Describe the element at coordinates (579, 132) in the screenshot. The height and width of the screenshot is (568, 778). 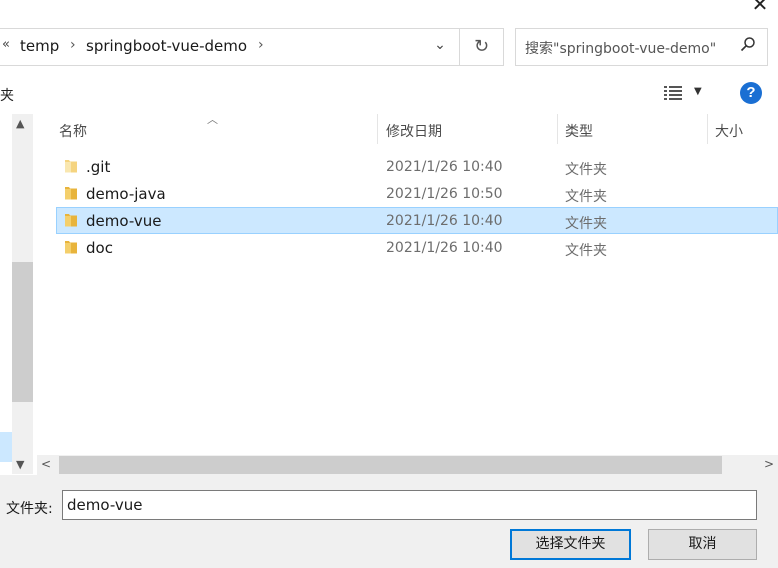
I see `column-header-type-label: 类型` at that location.